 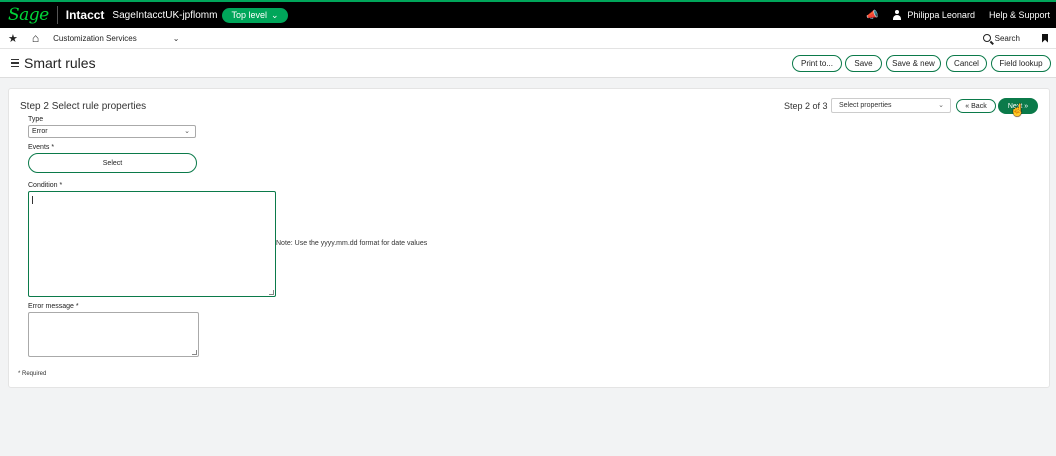 I want to click on star-icon: ★, so click(x=13, y=38).